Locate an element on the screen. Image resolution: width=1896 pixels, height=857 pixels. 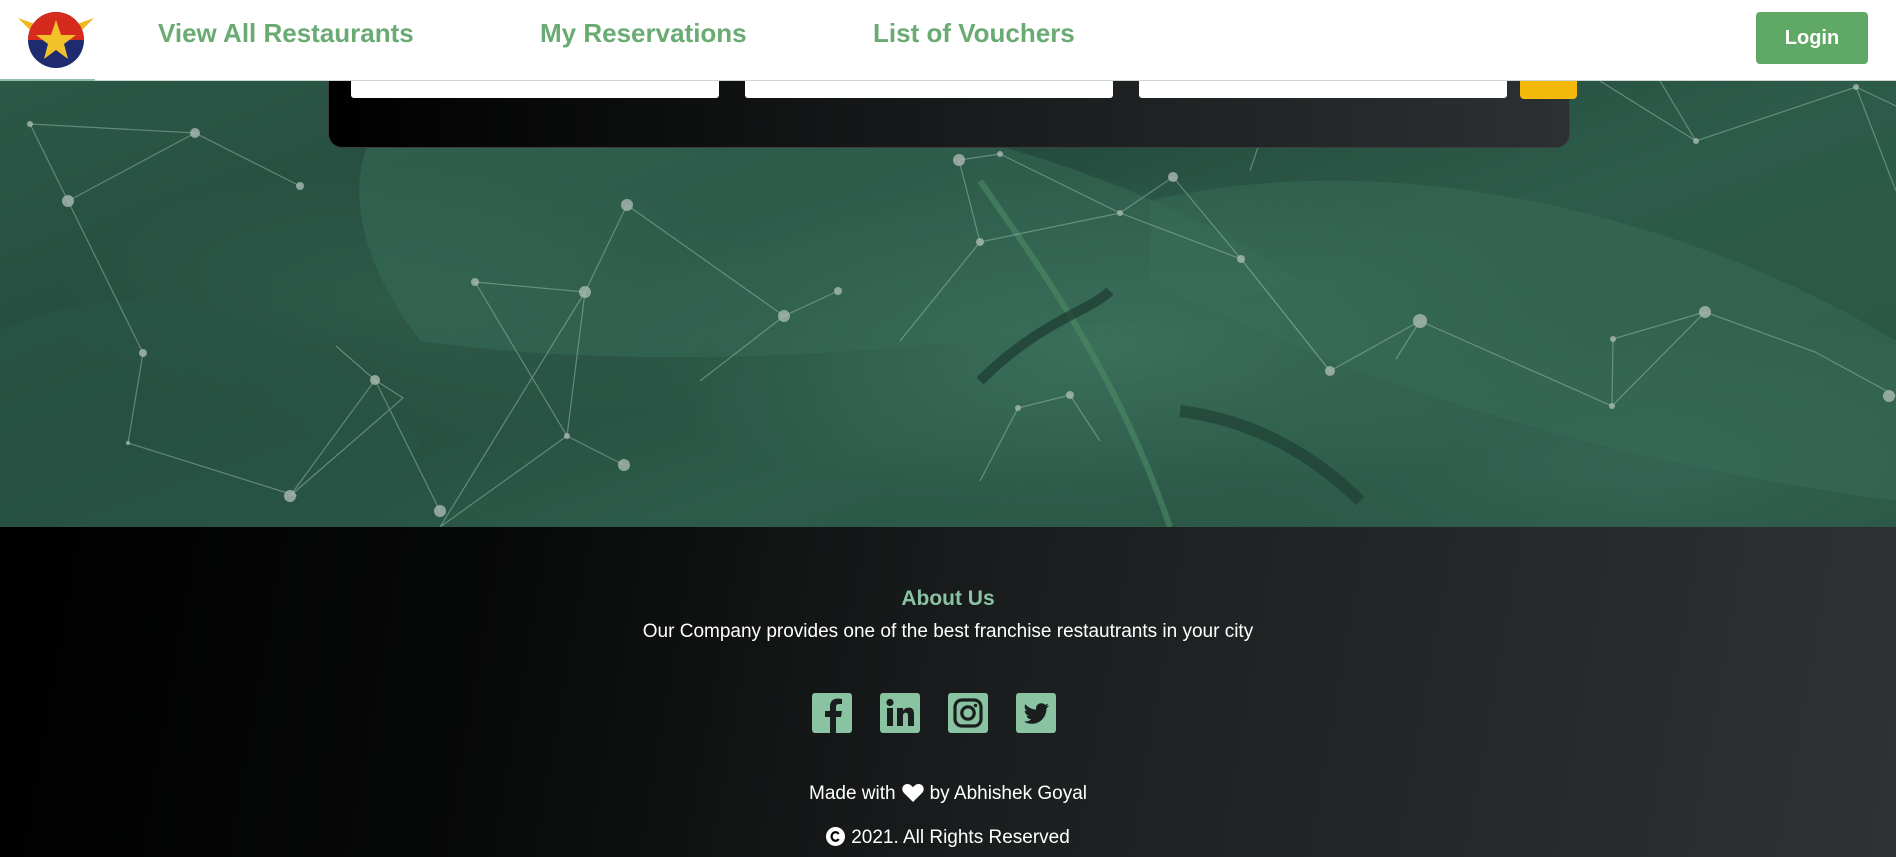
active-nav-indicator is located at coordinates (47, 80).